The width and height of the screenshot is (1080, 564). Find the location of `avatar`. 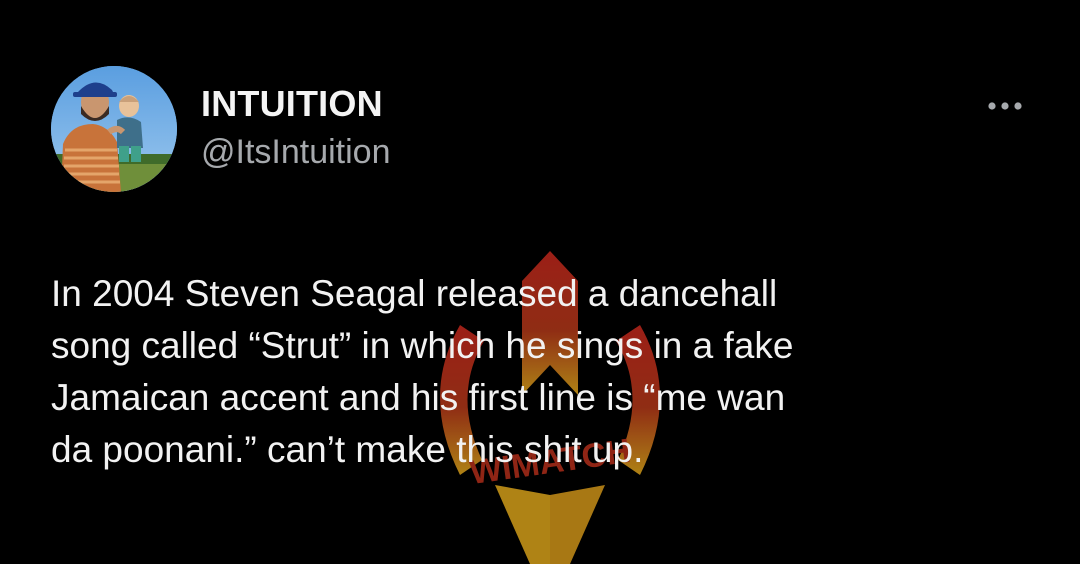

avatar is located at coordinates (114, 129).